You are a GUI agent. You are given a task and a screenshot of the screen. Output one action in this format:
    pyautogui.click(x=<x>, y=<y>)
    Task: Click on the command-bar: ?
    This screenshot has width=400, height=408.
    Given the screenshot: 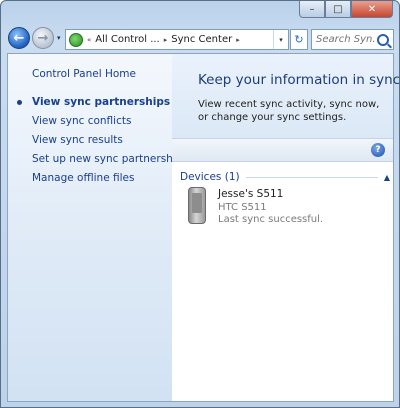 What is the action you would take?
    pyautogui.click(x=282, y=150)
    